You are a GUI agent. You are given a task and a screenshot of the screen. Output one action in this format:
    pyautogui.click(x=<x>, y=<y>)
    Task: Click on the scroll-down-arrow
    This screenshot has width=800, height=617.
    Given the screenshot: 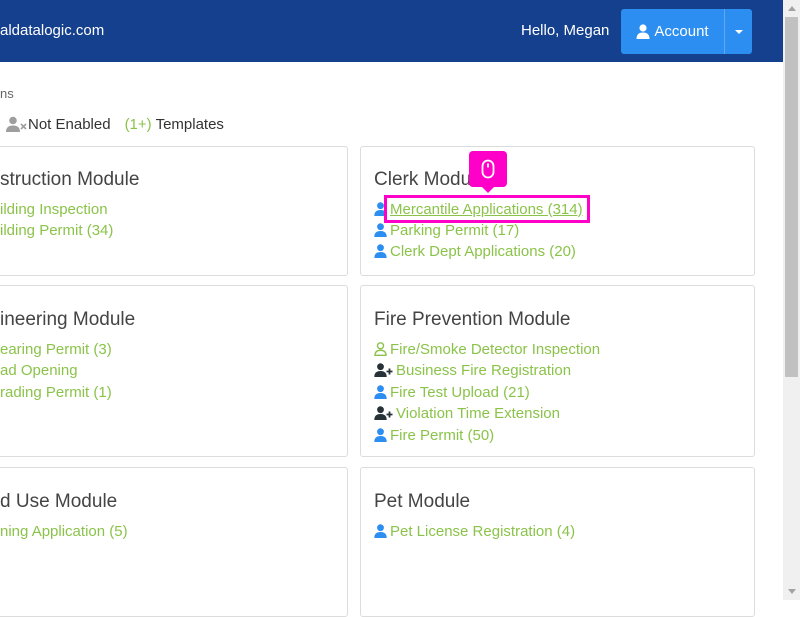 What is the action you would take?
    pyautogui.click(x=791, y=591)
    